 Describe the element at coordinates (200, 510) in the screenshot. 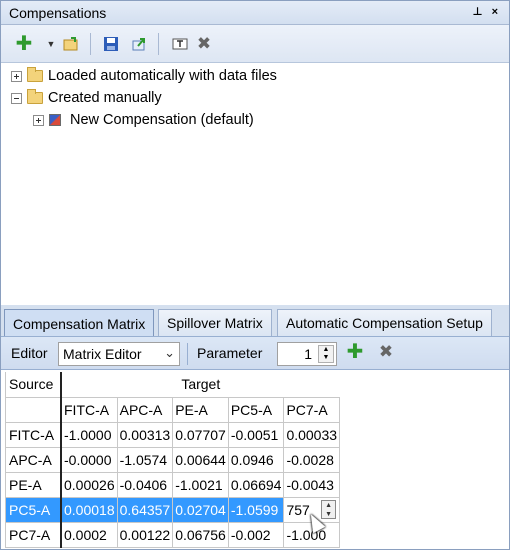

I see `matrix-cell: 0.02704` at that location.